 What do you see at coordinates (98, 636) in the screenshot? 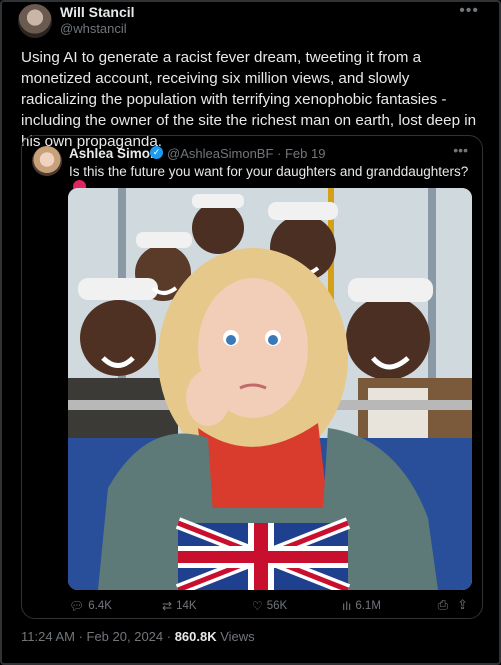
I see `timestamp: 11:24 AM · Feb 20, 2024 ·` at bounding box center [98, 636].